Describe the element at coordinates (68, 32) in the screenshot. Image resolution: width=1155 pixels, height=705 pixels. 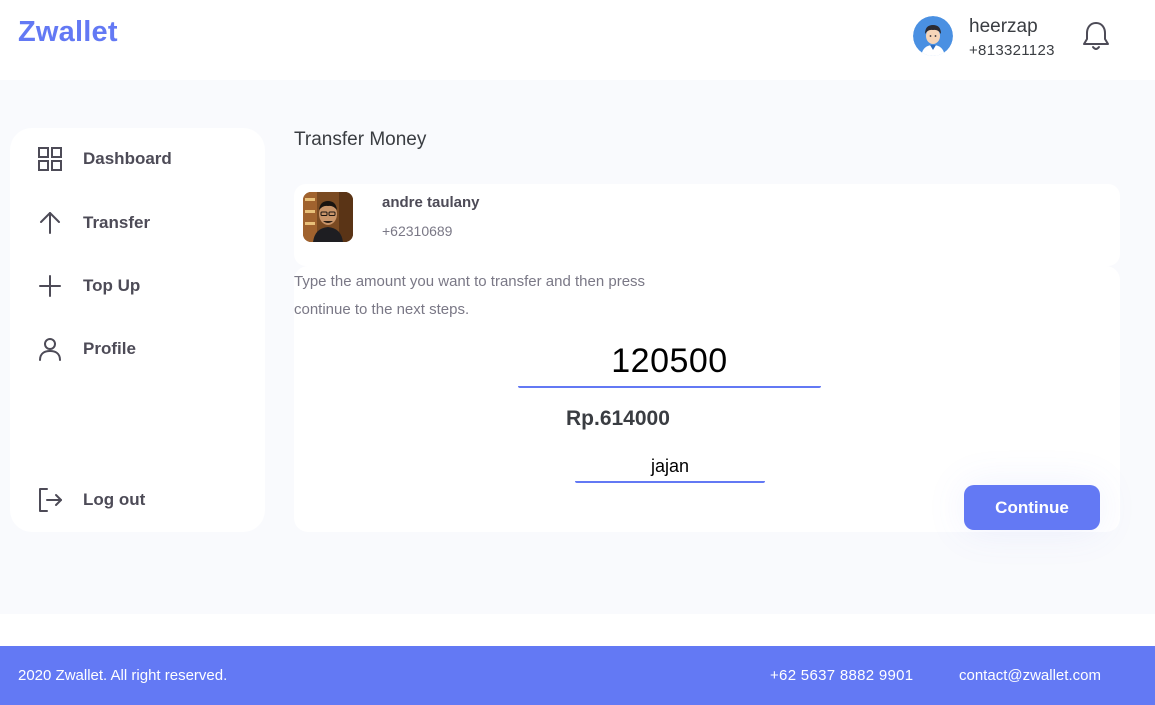
I see `brand-logo: Zwallet` at that location.